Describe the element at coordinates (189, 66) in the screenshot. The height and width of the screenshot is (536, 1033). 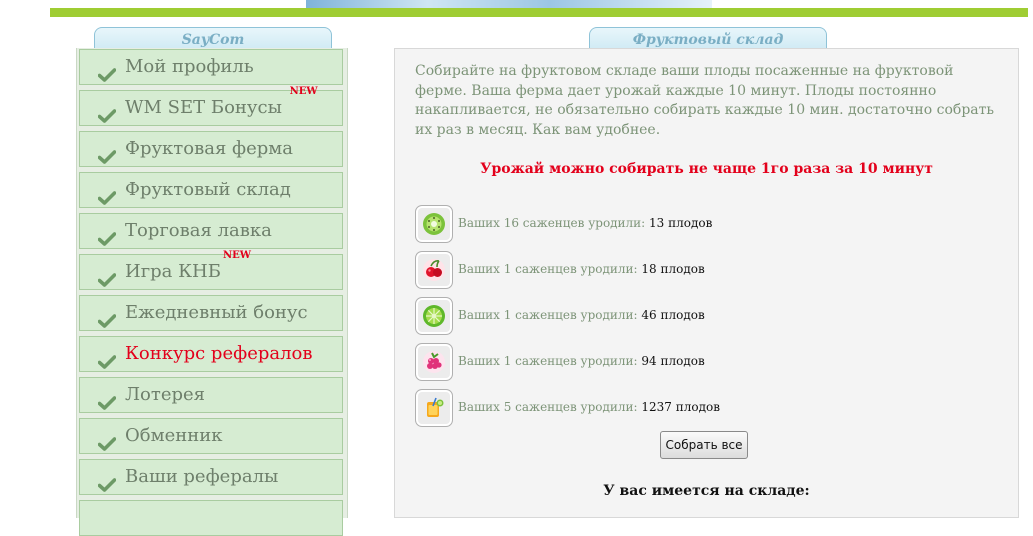
I see `sidebar-item-label: Мой профиль` at that location.